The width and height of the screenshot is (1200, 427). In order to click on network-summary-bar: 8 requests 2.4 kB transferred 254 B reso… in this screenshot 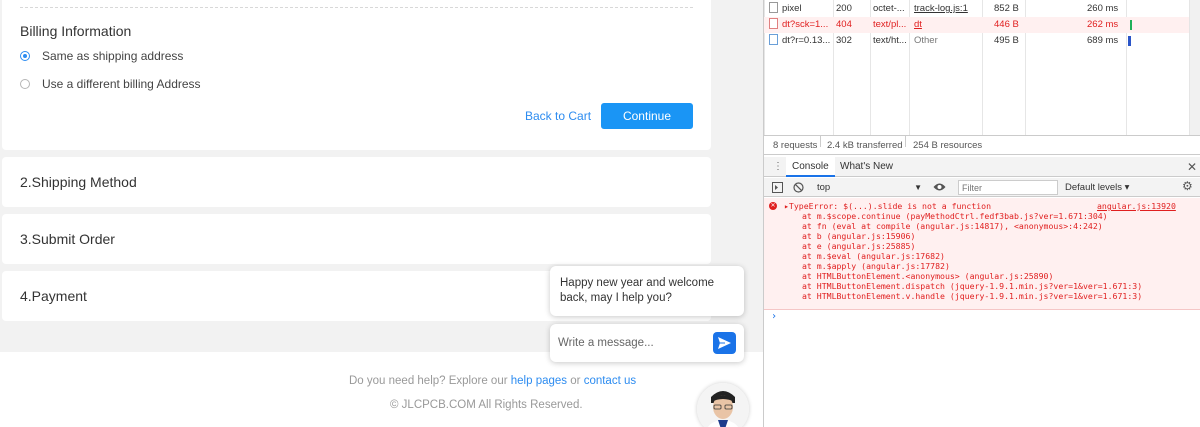, I will do `click(982, 145)`.